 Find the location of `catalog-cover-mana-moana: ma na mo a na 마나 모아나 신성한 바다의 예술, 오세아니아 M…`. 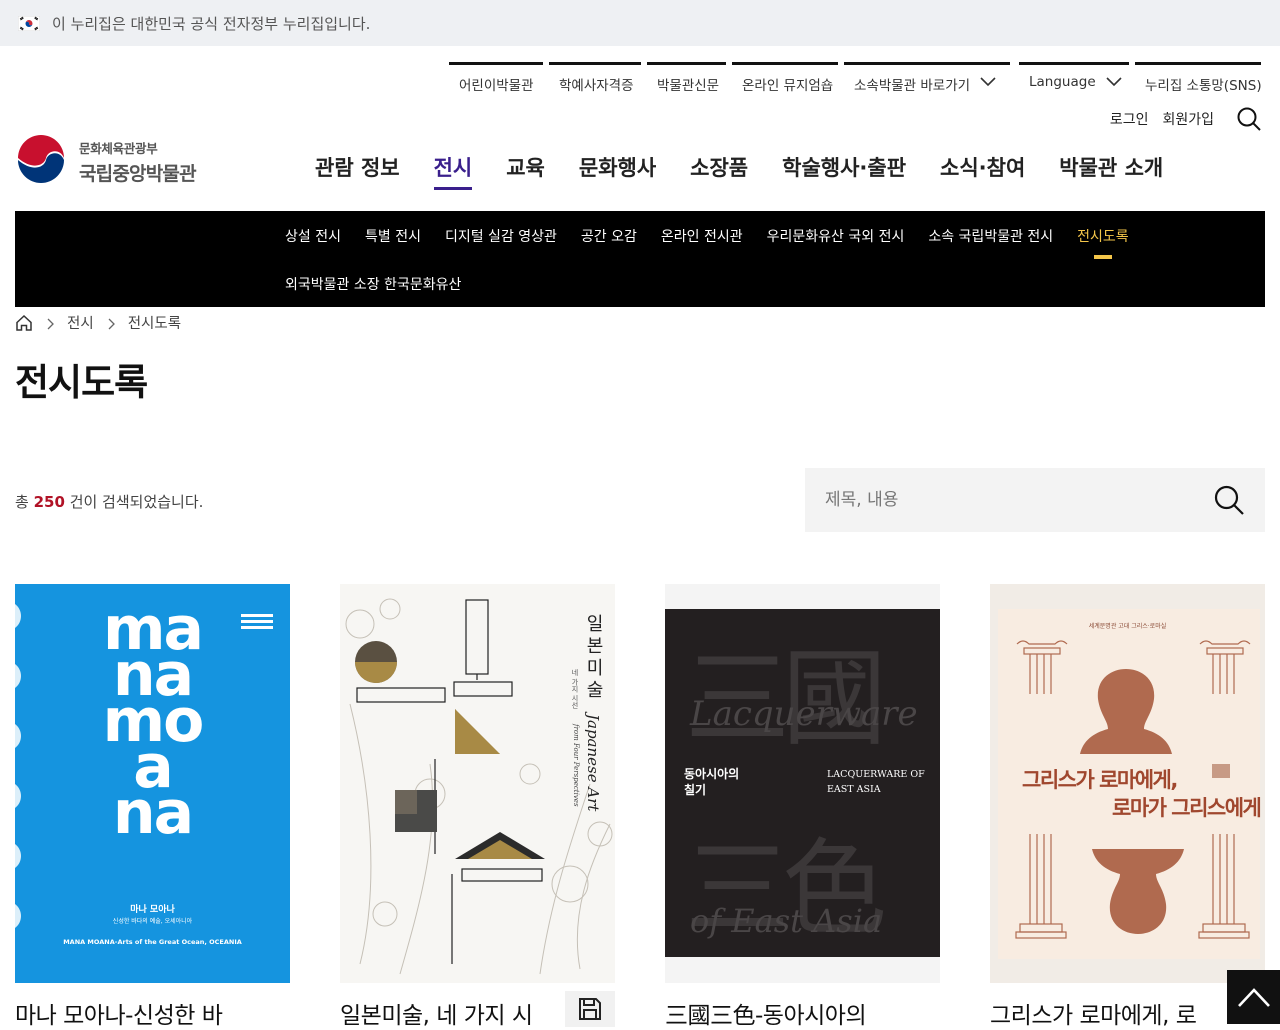

catalog-cover-mana-moana: ma na mo a na 마나 모아나 신성한 바다의 예술, 오세아니아 M… is located at coordinates (152, 783).